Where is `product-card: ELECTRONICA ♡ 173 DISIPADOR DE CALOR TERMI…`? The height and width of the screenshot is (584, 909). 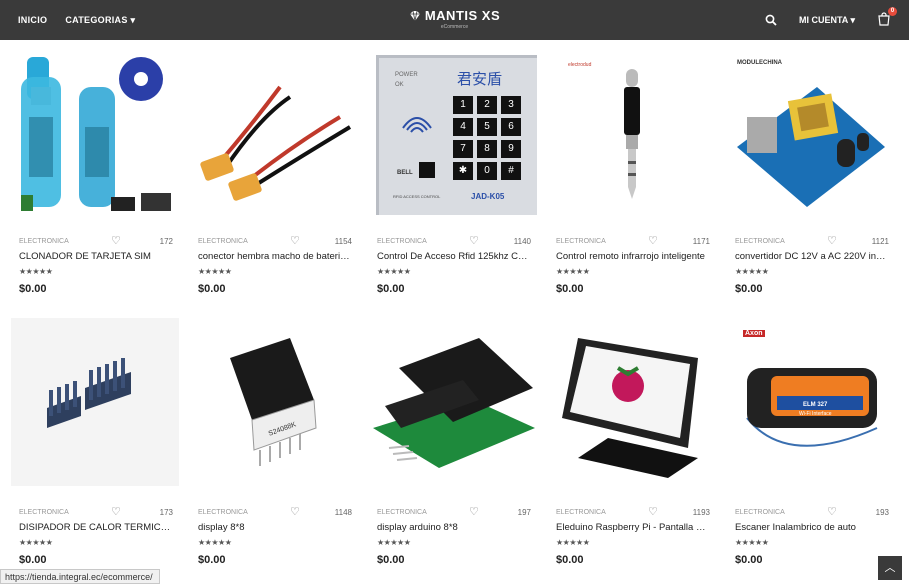 product-card: ELECTRONICA ♡ 173 DISIPADOR DE CALOR TERMI… is located at coordinates (95, 442).